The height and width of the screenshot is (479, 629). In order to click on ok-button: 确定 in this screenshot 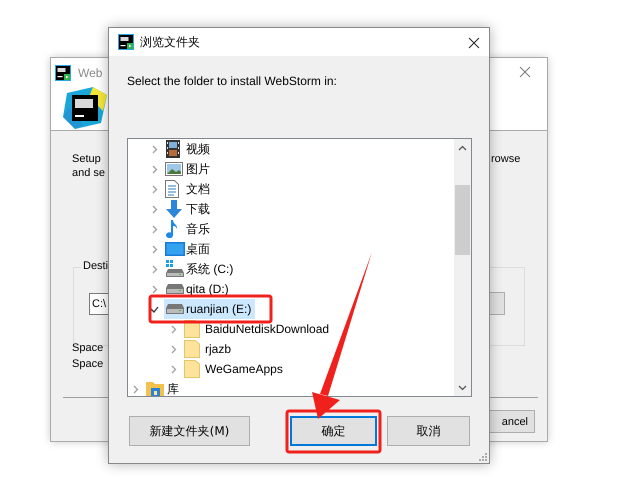, I will do `click(333, 431)`.